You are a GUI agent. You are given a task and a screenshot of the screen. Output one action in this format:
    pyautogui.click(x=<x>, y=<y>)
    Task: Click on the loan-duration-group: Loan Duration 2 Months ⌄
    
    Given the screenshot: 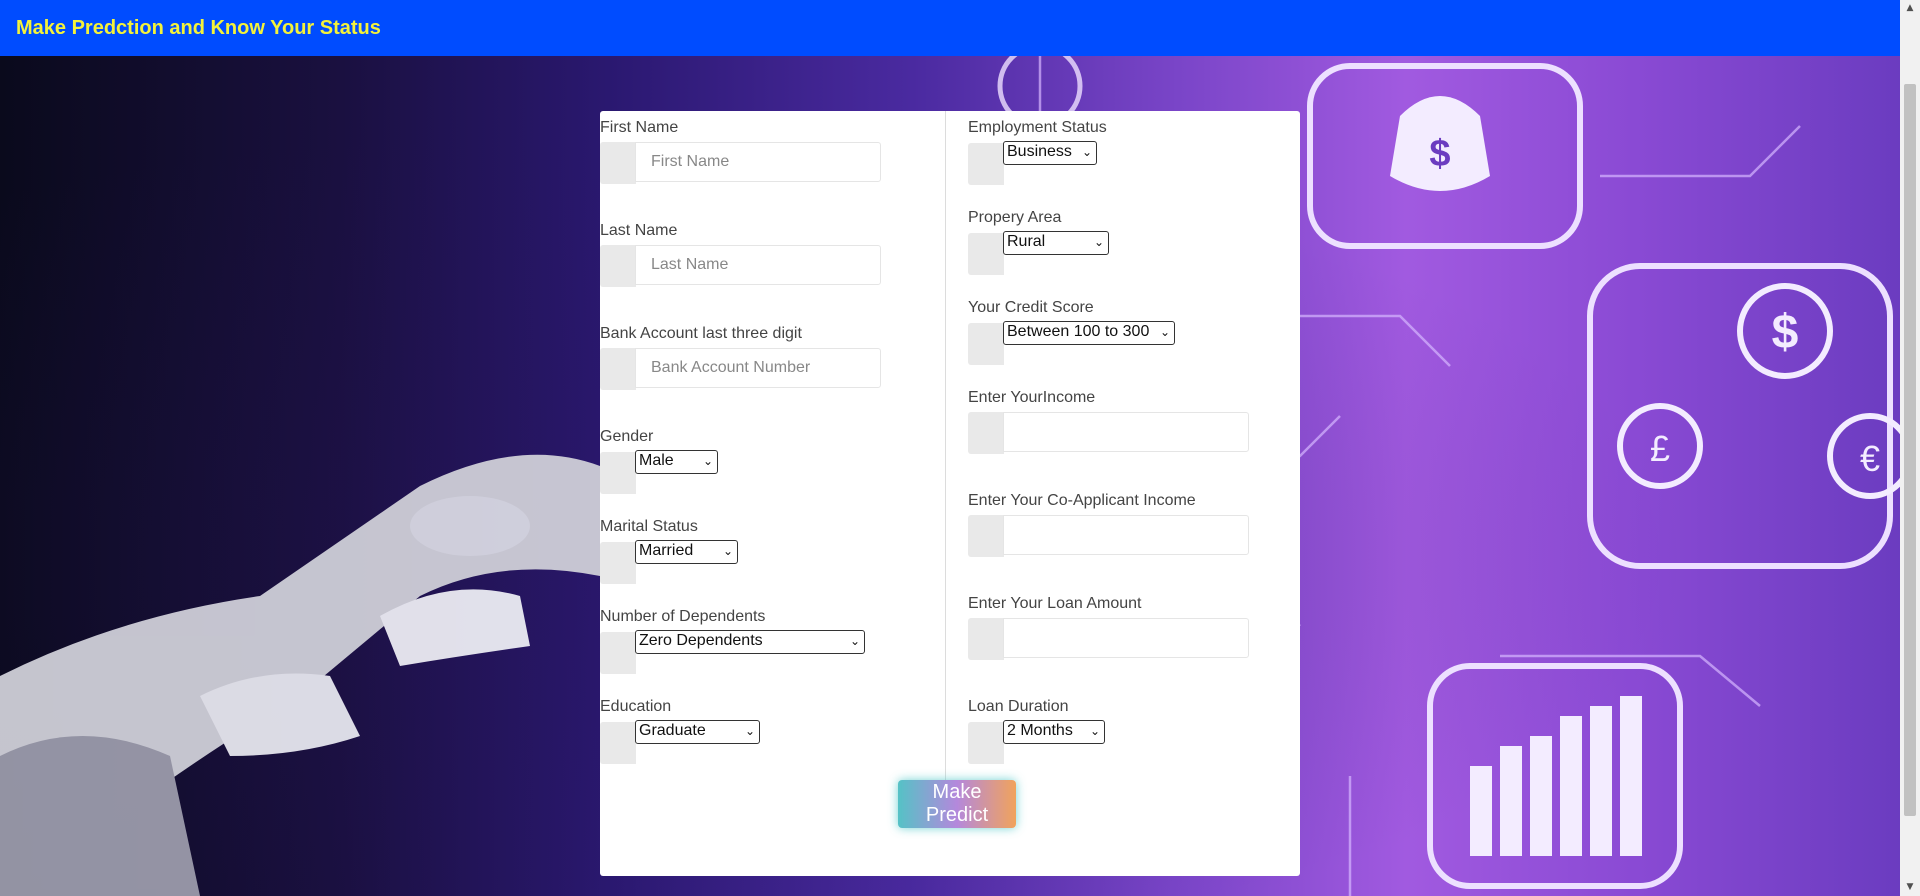 What is the action you would take?
    pyautogui.click(x=1036, y=730)
    